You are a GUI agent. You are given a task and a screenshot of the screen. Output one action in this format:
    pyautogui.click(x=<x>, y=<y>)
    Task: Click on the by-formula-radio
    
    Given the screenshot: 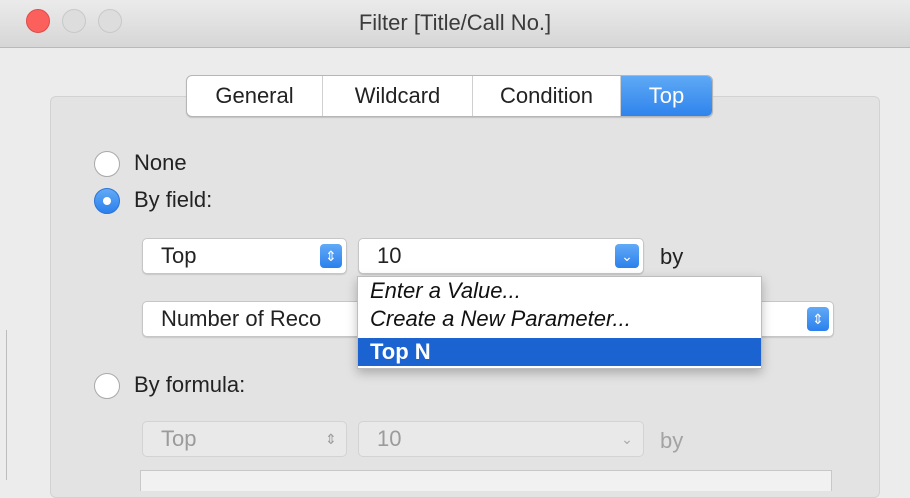 What is the action you would take?
    pyautogui.click(x=107, y=386)
    